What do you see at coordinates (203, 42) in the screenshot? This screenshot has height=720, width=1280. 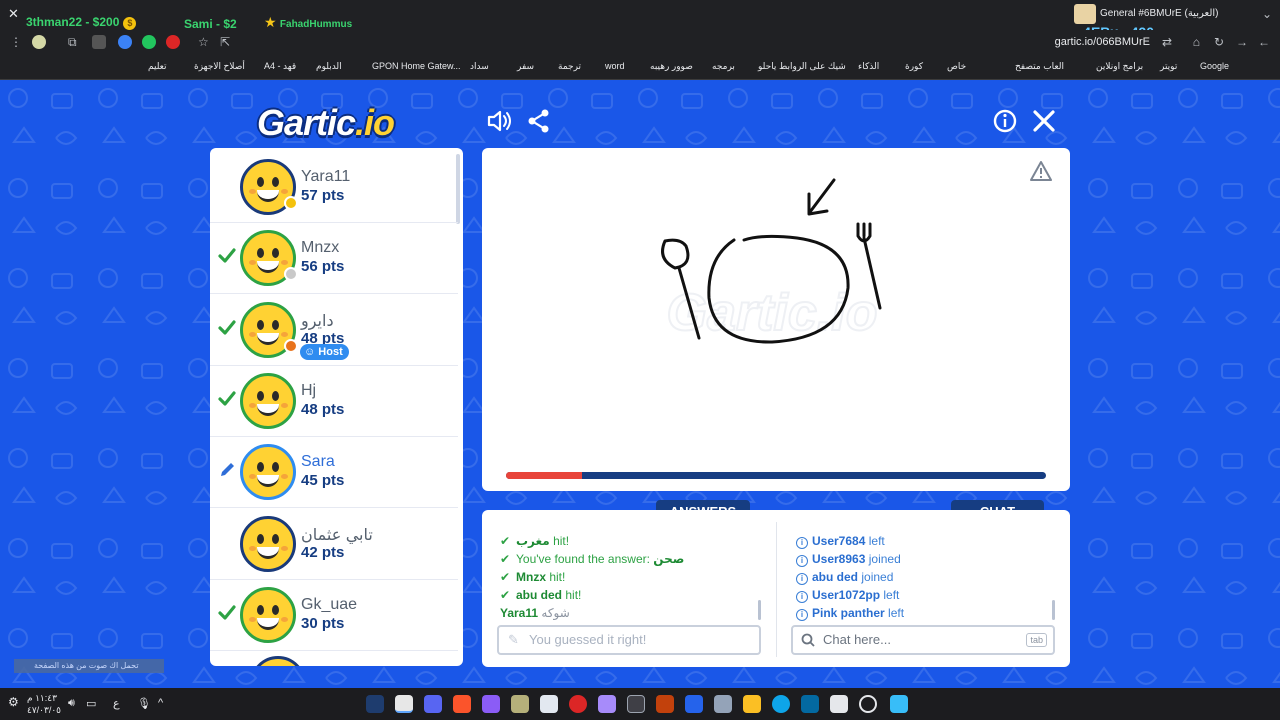 I see `bookmark-star-icon: ☆` at bounding box center [203, 42].